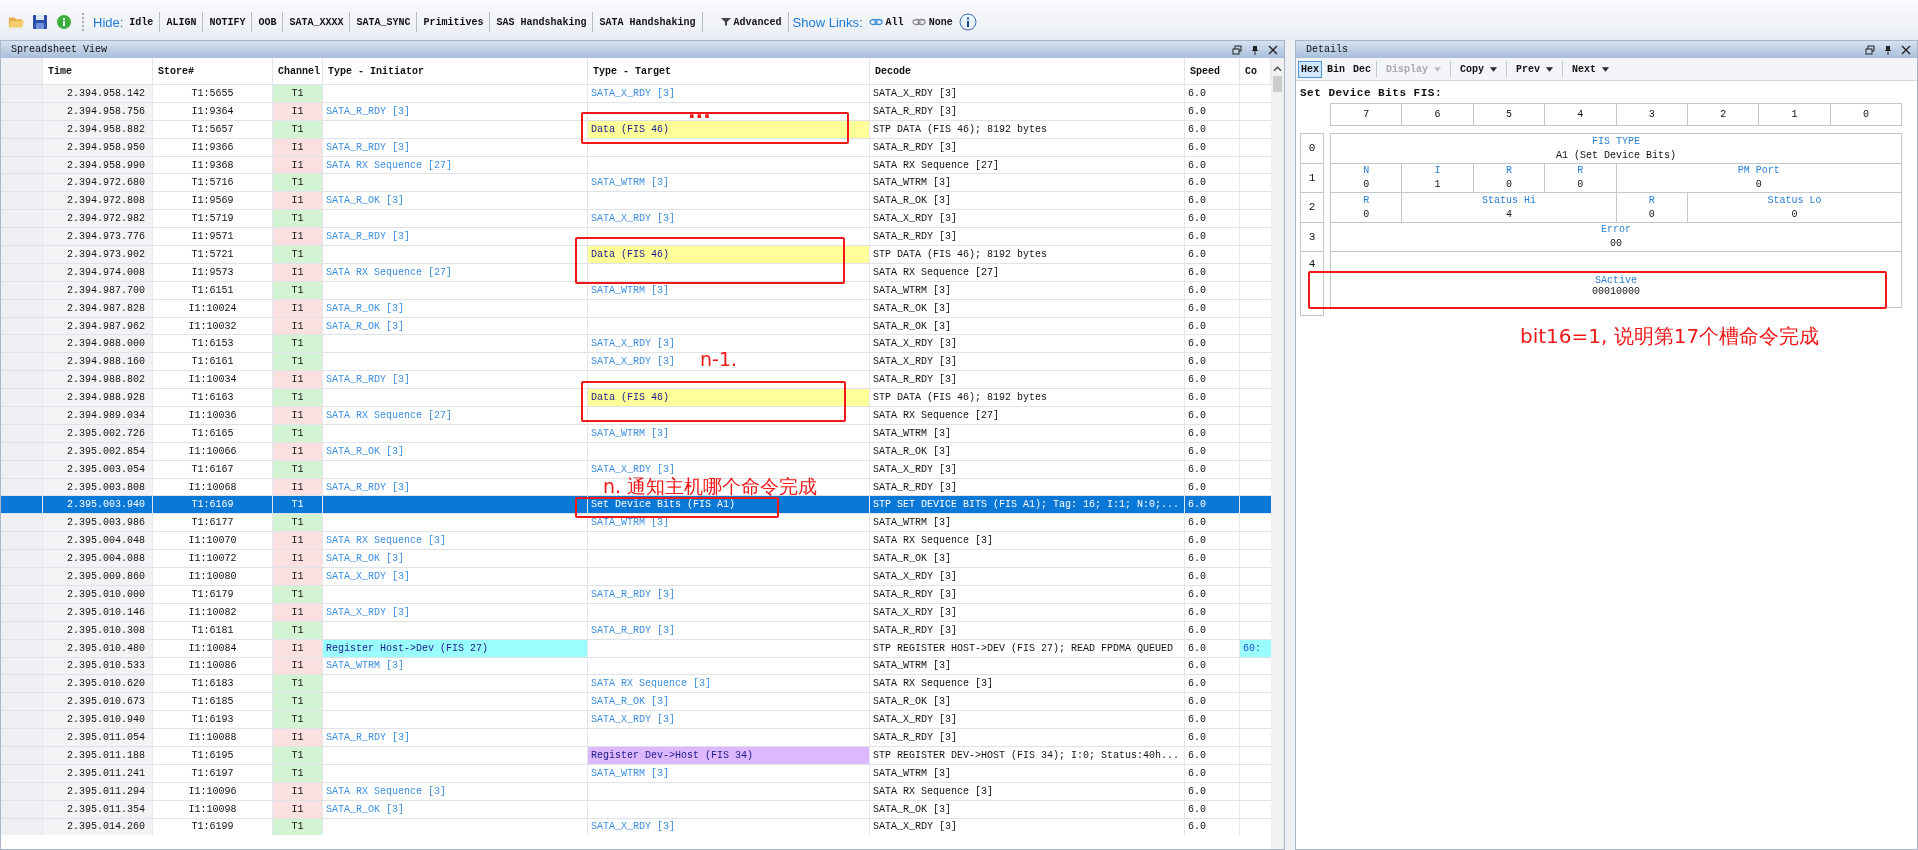 The image size is (1918, 850). Describe the element at coordinates (636, 200) in the screenshot. I see `table-row: 2.394.972.808 I1:9569 I1 SATA_R_OK [3] SATA_R_OK [3] 6.0` at that location.